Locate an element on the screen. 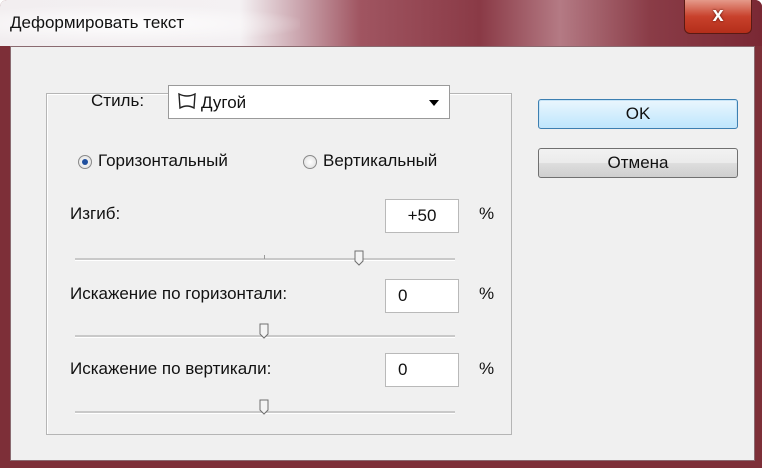  v-distortion-slider-thumb is located at coordinates (264, 407).